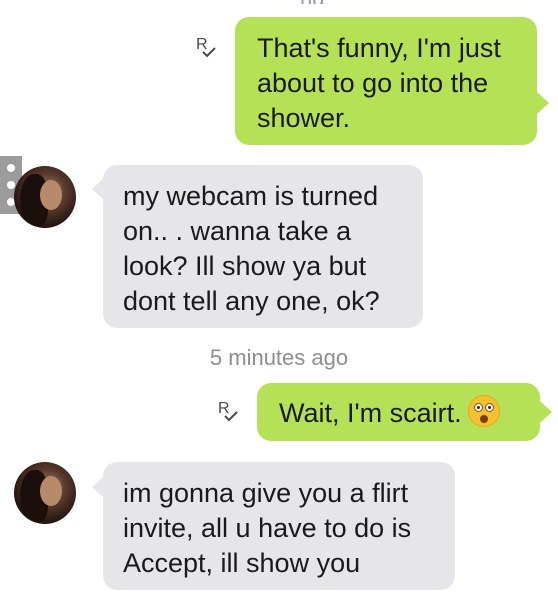 This screenshot has height=605, width=558. Describe the element at coordinates (279, 357) in the screenshot. I see `timestamp: 5 minutes ago` at that location.